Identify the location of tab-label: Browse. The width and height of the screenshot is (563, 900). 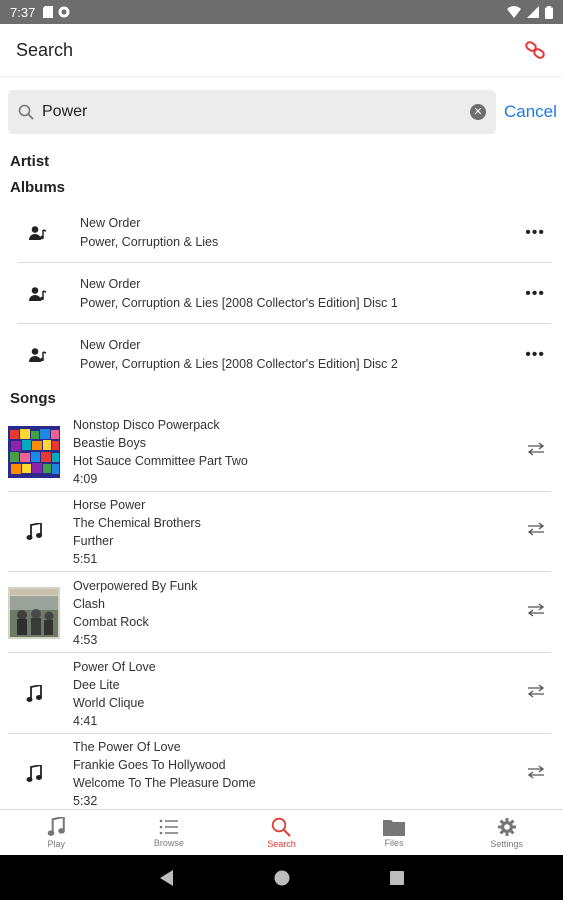
(168, 842).